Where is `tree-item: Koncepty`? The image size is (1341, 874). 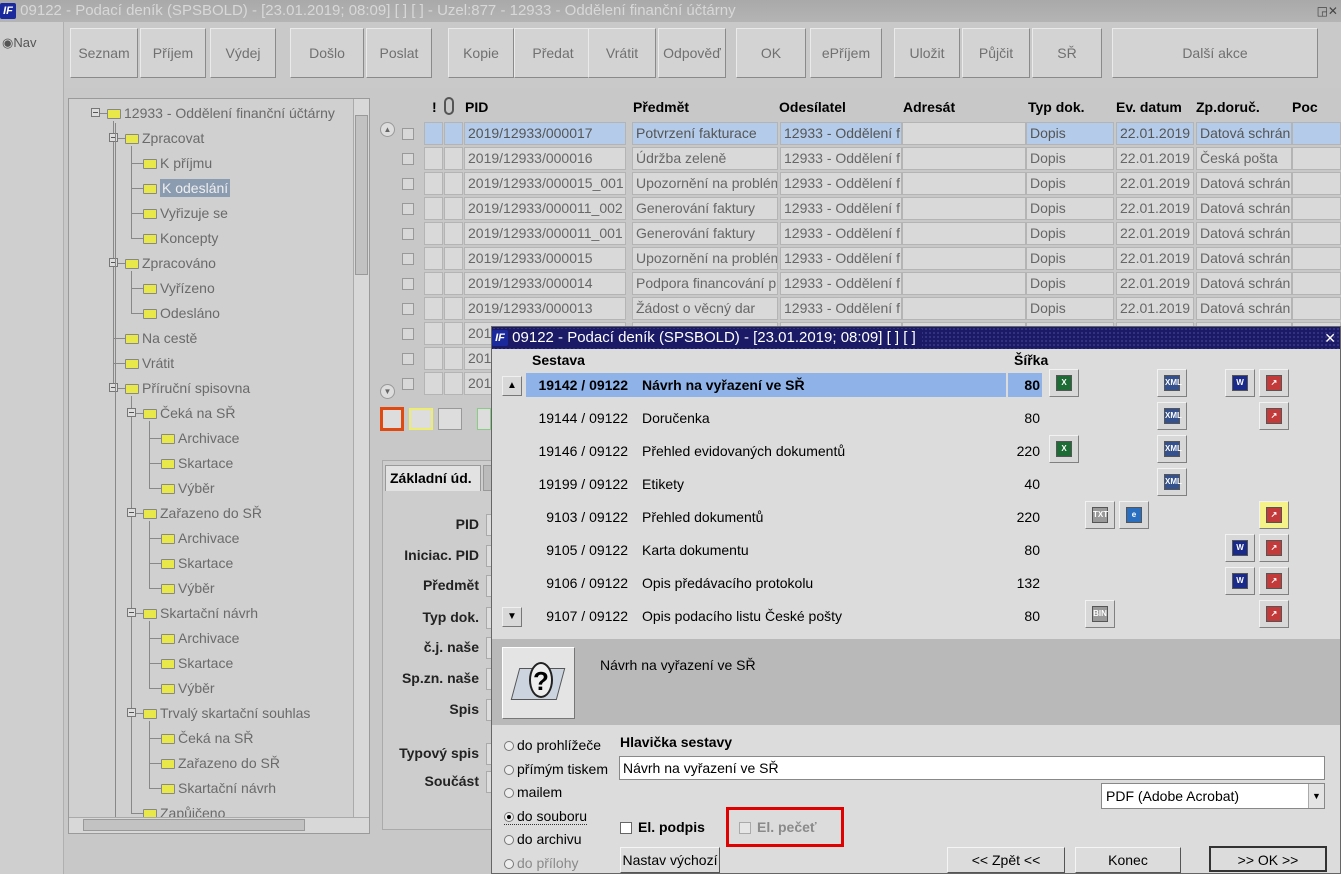 tree-item: Koncepty is located at coordinates (180, 238).